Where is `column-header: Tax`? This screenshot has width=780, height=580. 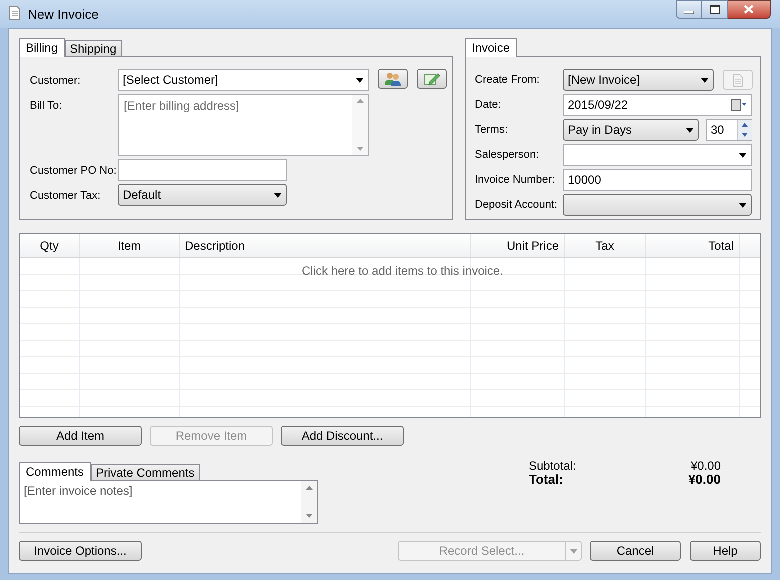 column-header: Tax is located at coordinates (605, 245).